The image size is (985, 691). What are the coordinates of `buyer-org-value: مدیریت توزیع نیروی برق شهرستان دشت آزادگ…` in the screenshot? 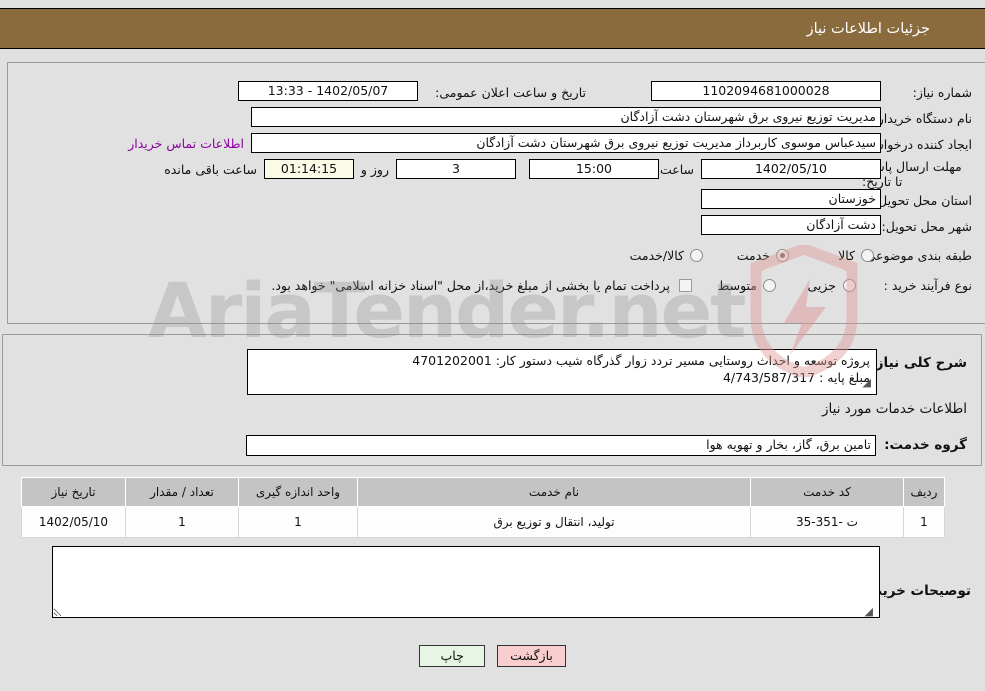 It's located at (566, 117).